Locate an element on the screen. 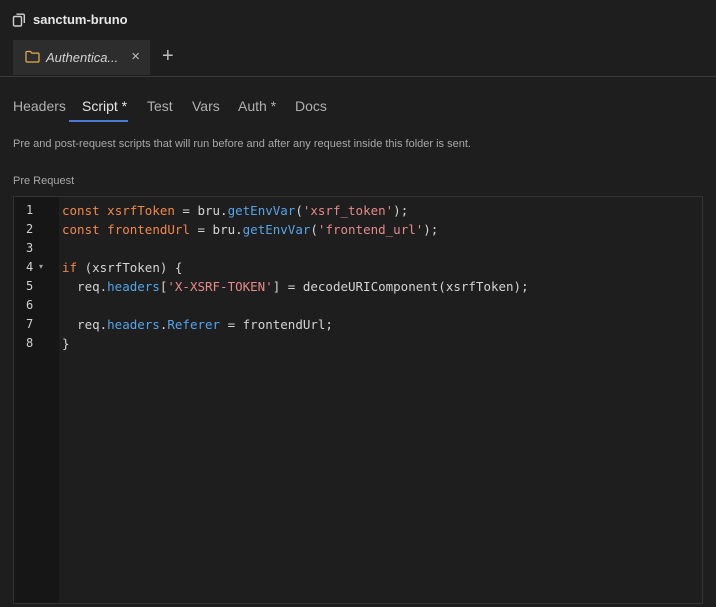  collection-title: sanctum-bruno is located at coordinates (80, 19).